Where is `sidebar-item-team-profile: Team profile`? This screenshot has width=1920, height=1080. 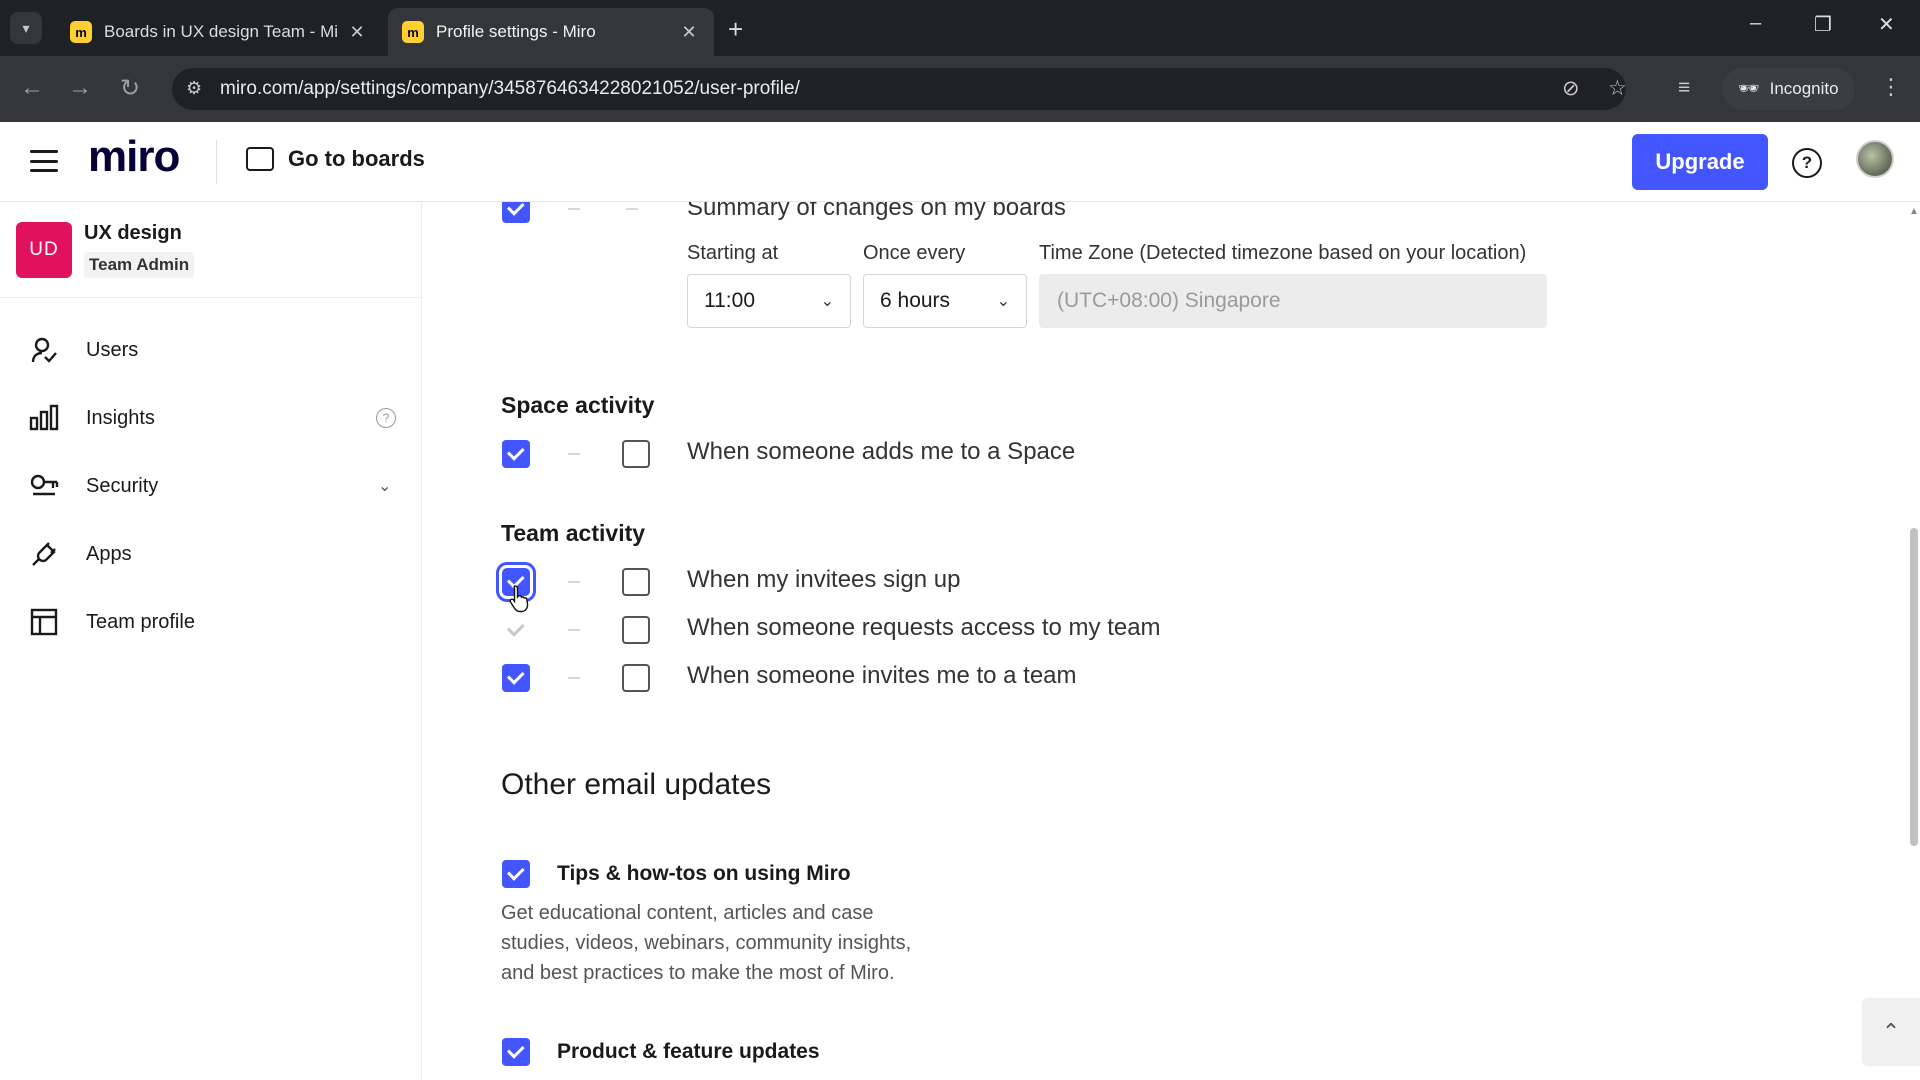 sidebar-item-team-profile: Team profile is located at coordinates (211, 622).